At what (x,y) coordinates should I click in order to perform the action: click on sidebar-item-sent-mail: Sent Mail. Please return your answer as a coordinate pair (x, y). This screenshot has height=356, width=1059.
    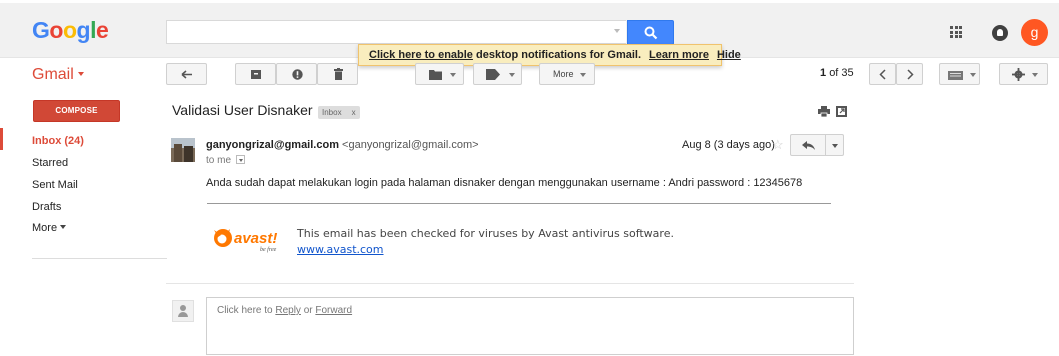
    Looking at the image, I should click on (55, 185).